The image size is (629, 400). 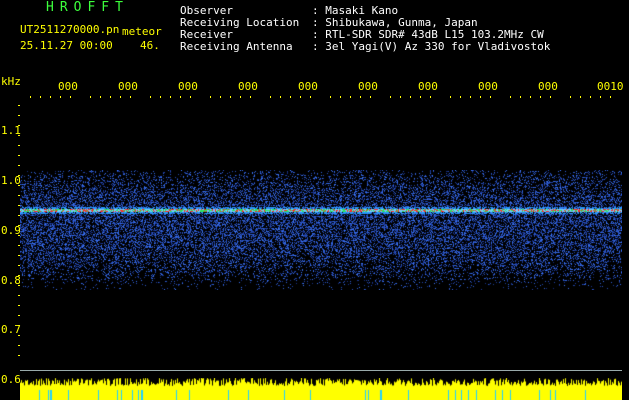 What do you see at coordinates (11, 379) in the screenshot?
I see `y-tick-label: 0.6` at bounding box center [11, 379].